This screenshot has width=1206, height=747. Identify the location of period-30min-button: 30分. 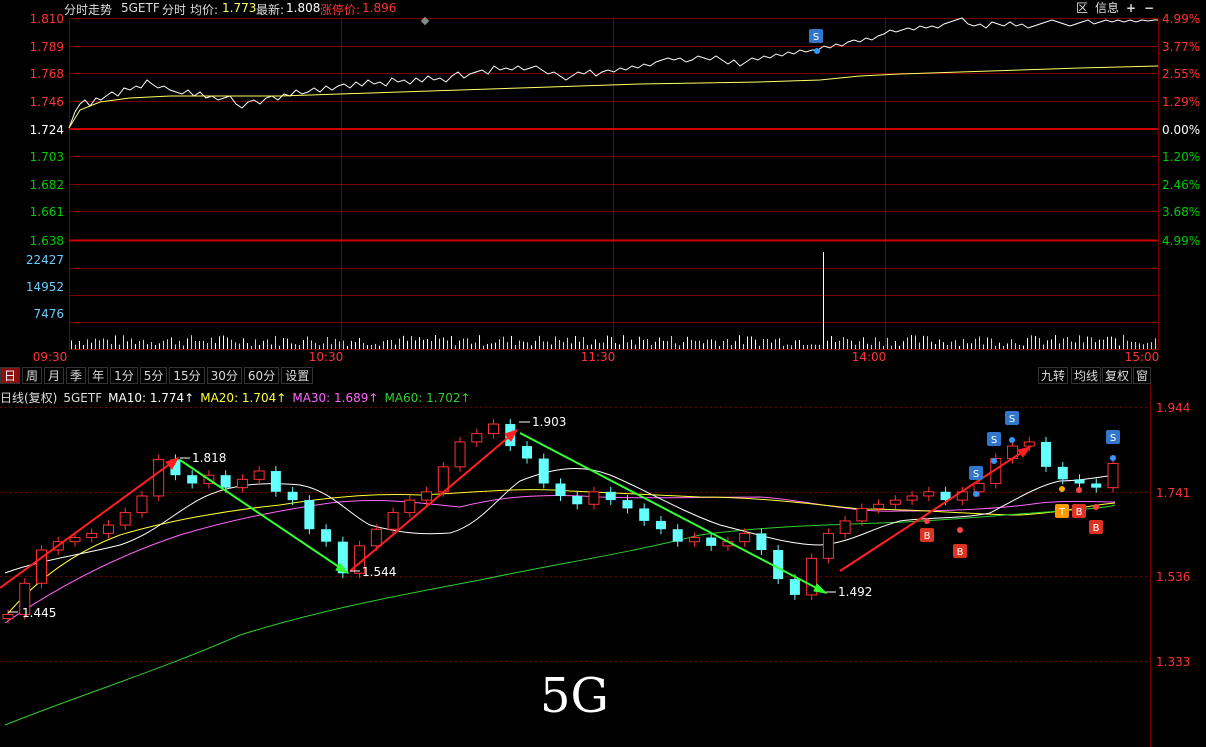
(224, 375).